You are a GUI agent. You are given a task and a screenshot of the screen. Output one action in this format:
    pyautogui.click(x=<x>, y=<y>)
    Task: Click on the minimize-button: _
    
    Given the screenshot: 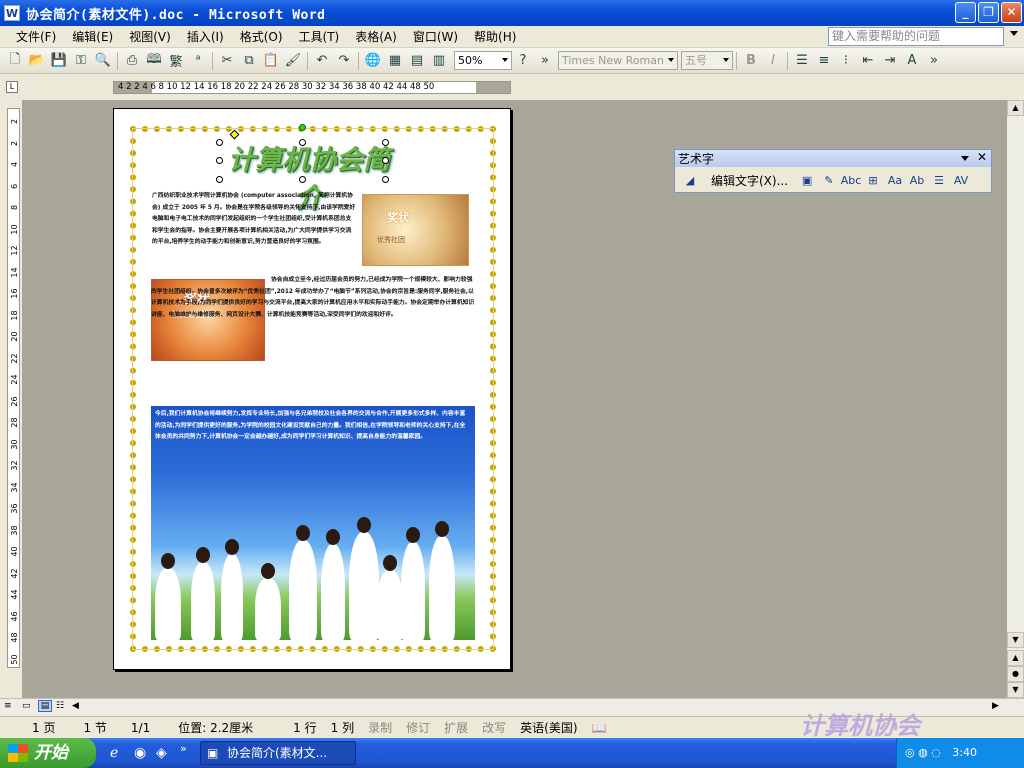 What is the action you would take?
    pyautogui.click(x=965, y=12)
    